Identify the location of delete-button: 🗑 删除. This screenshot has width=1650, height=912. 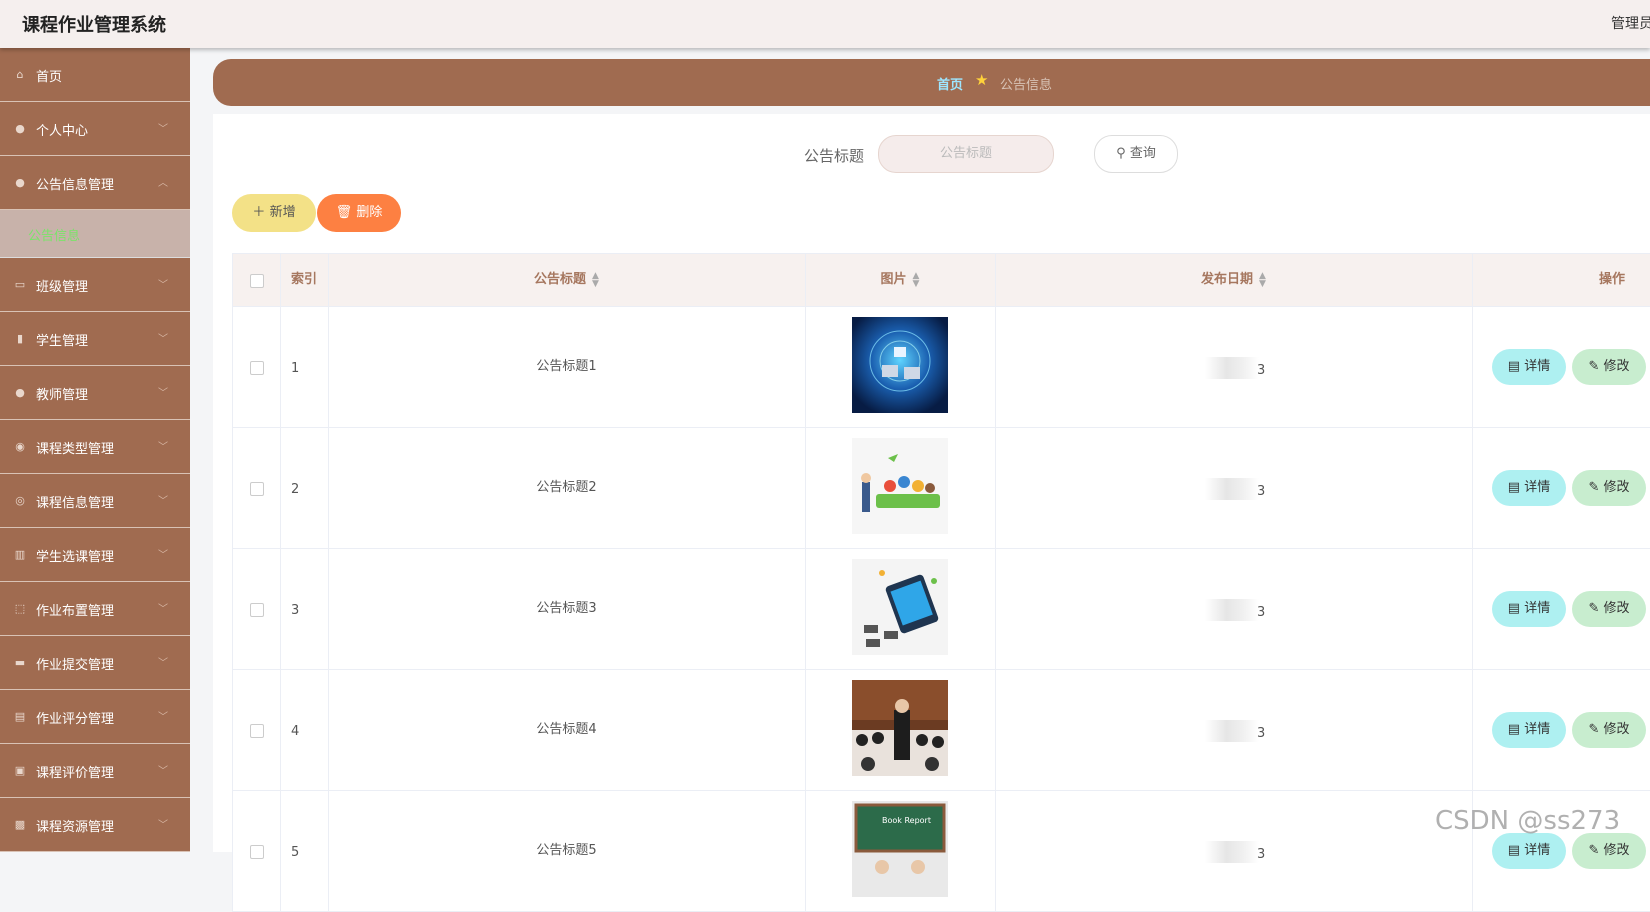
(359, 213).